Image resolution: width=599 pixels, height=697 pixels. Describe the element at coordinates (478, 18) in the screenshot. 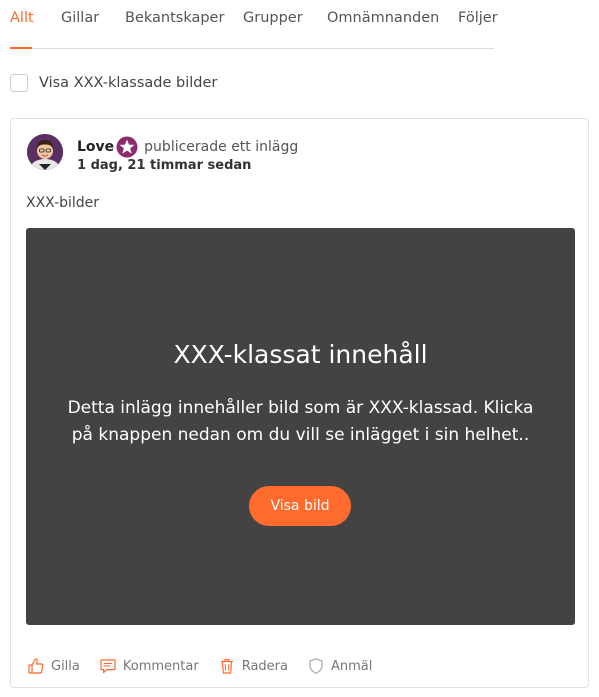

I see `tab-foljer: Följer` at that location.